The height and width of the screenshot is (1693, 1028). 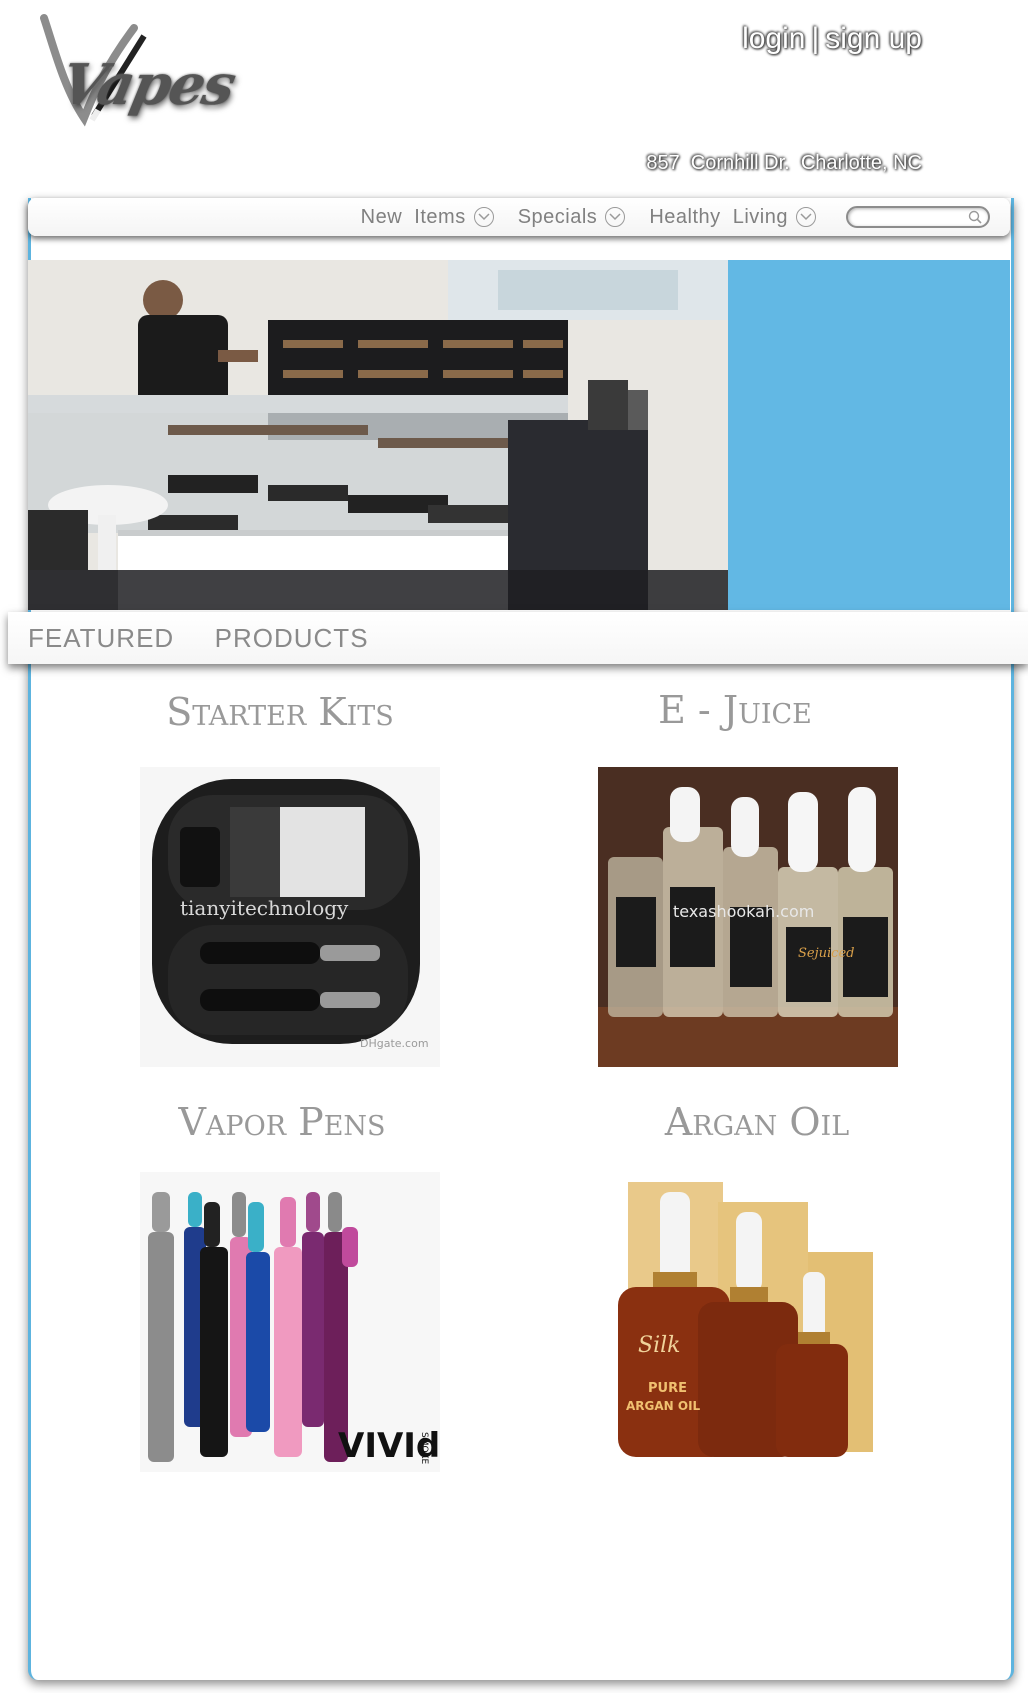 I want to click on argan-oil-bottles-image: Silk PURE ARGAN OIL, so click(x=748, y=1322).